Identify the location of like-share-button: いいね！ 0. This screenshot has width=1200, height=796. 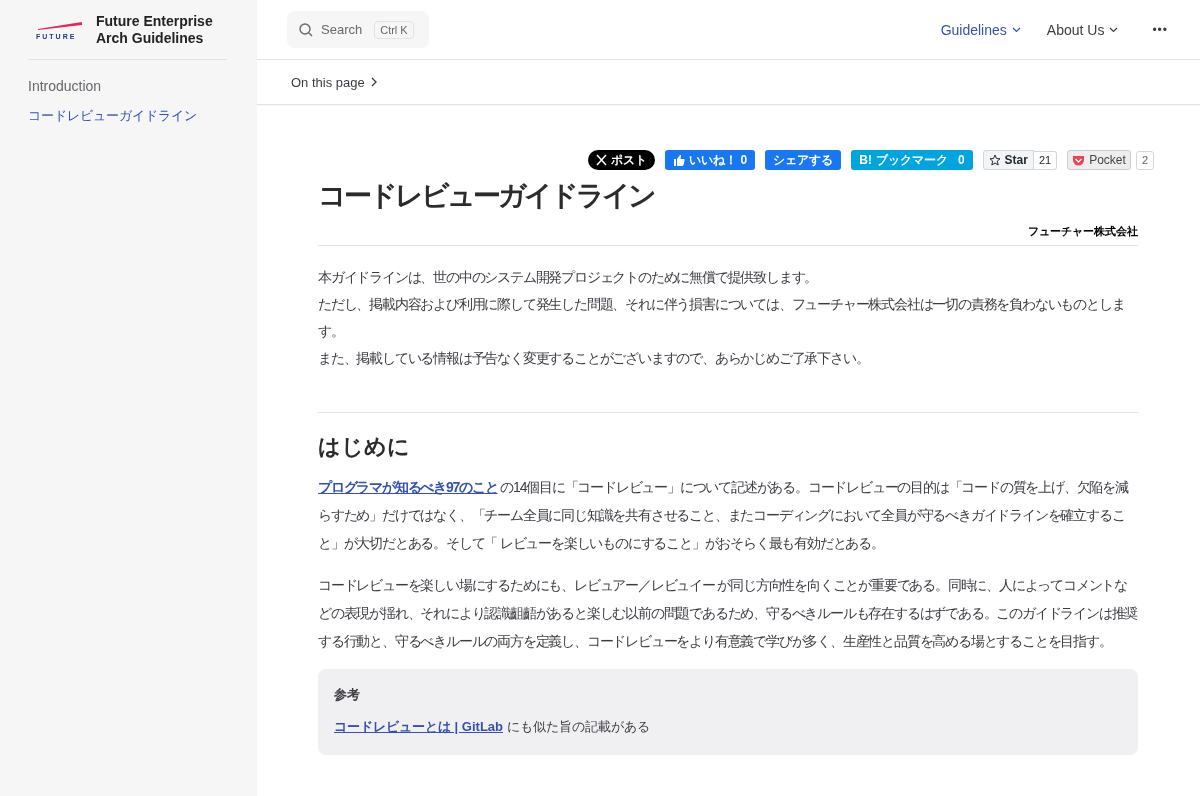
(710, 160).